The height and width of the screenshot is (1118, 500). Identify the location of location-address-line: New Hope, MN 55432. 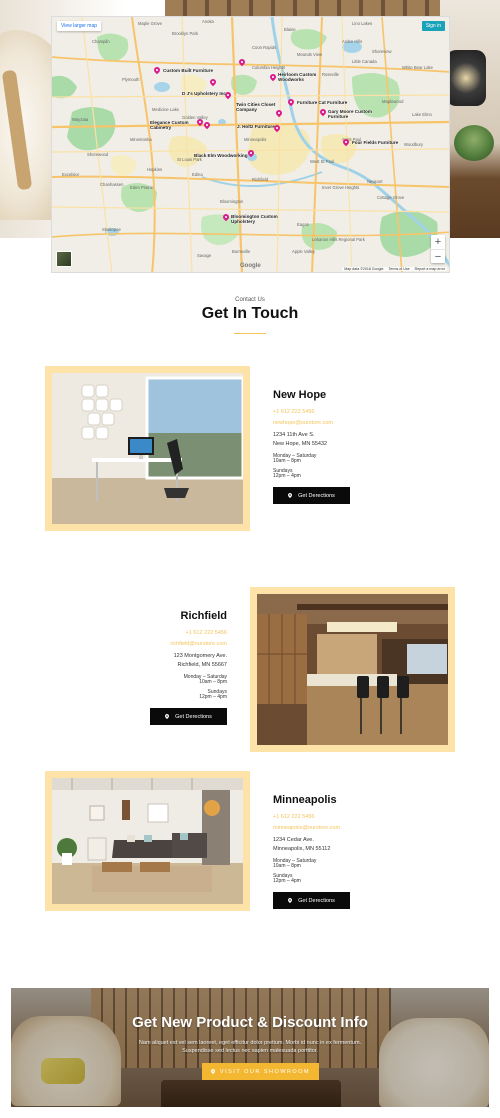
(300, 444).